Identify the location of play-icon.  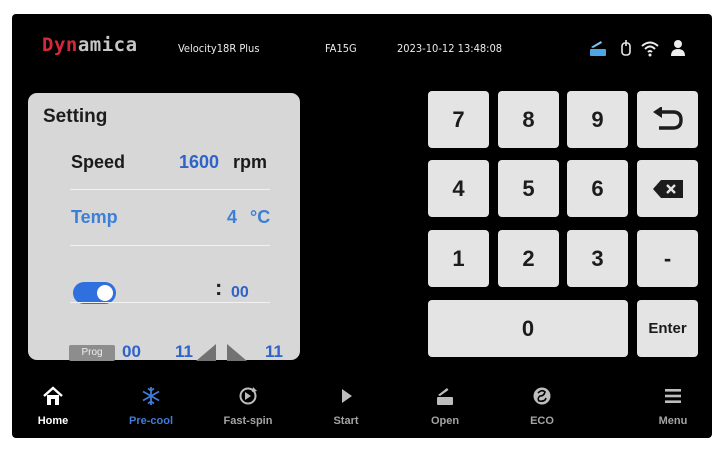
(347, 396).